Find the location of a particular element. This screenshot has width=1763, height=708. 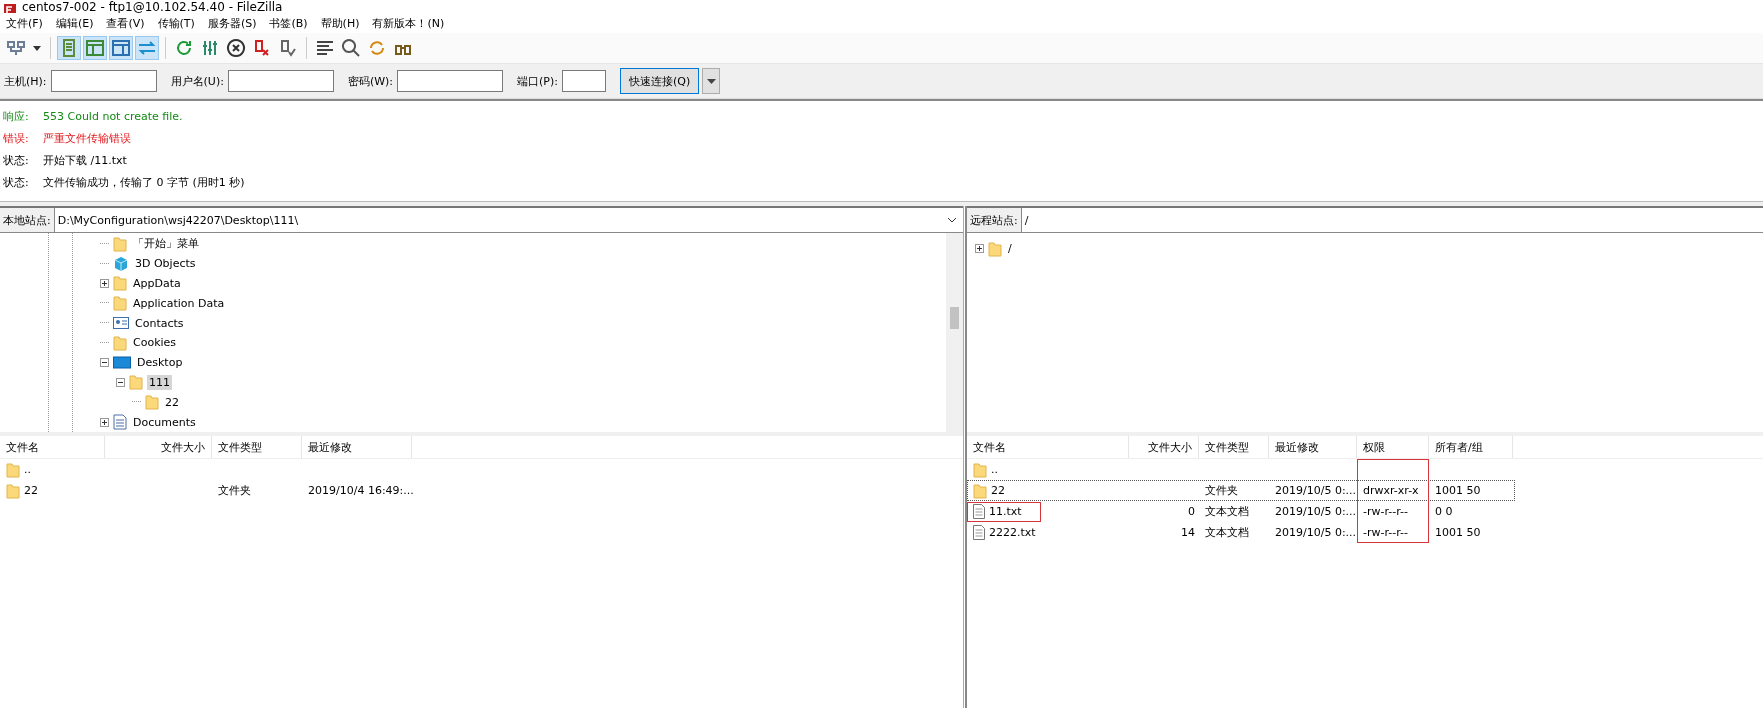

field-label: 密码(W): is located at coordinates (370, 81).